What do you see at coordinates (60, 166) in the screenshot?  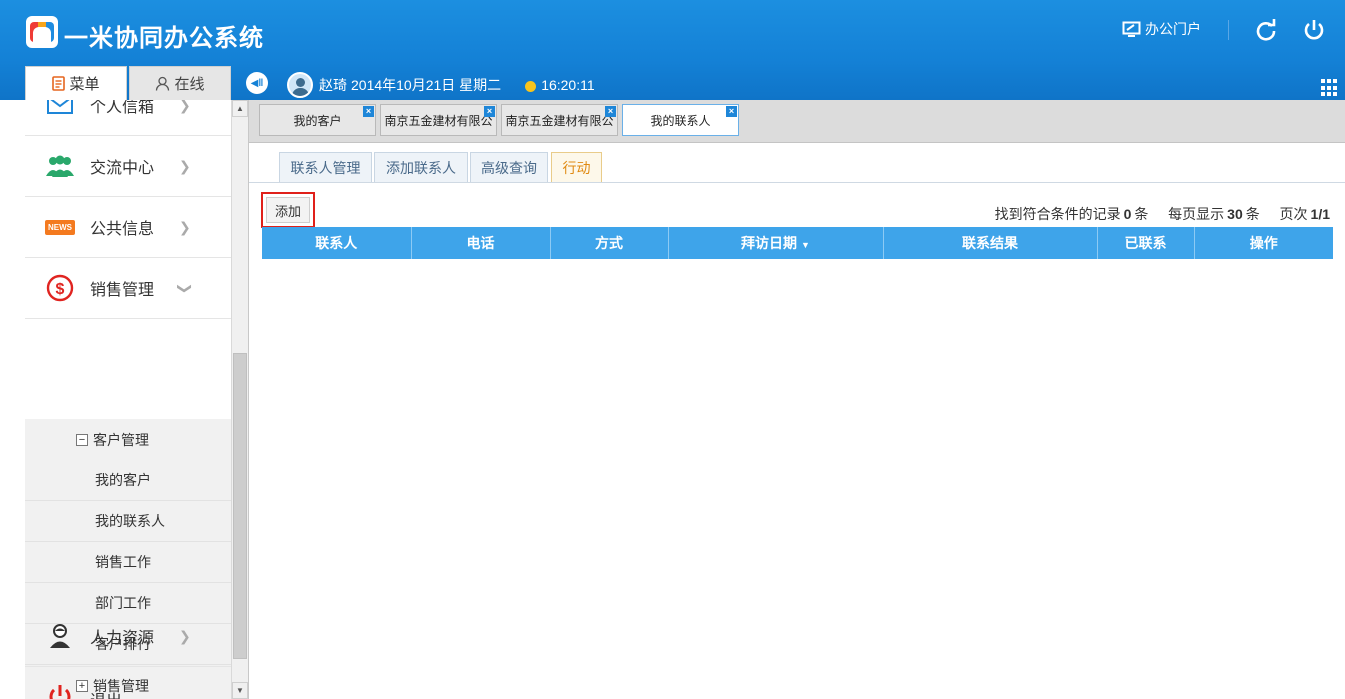 I see `people-icon` at bounding box center [60, 166].